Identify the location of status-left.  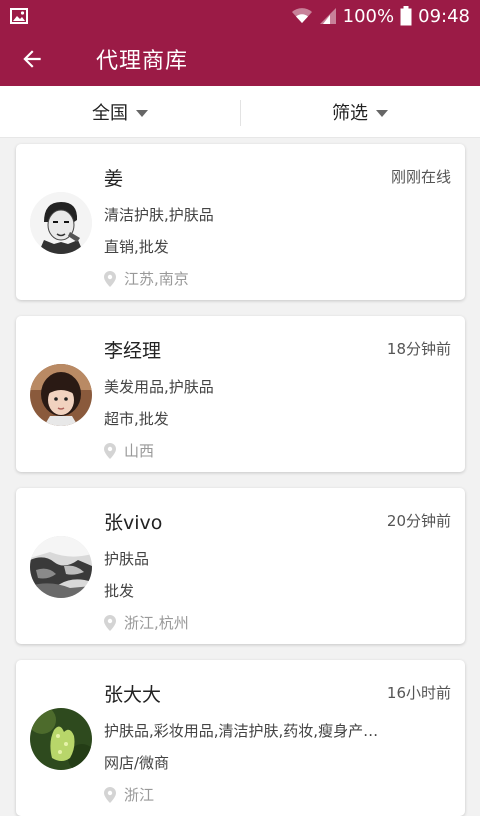
(19, 16).